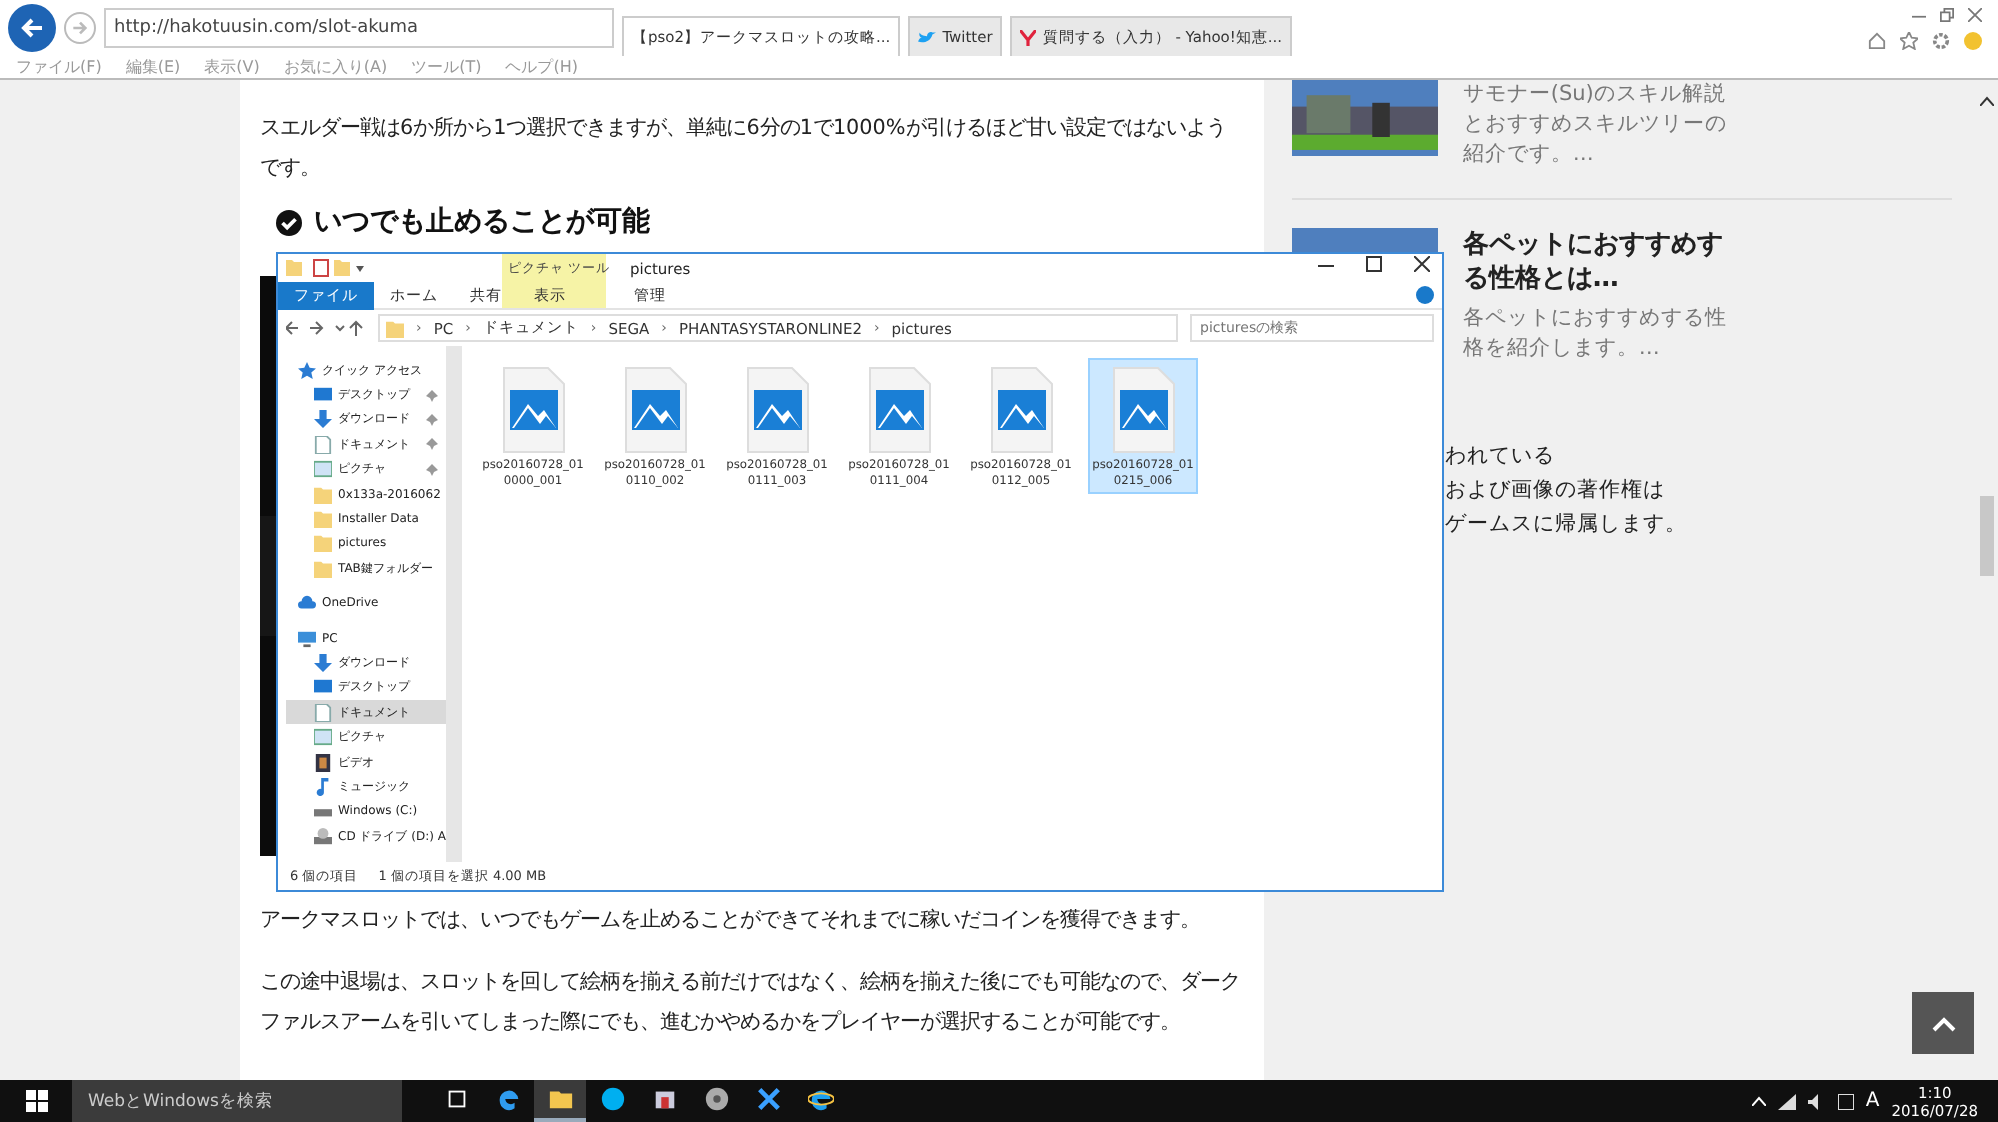  I want to click on y-logo-icon, so click(1028, 37).